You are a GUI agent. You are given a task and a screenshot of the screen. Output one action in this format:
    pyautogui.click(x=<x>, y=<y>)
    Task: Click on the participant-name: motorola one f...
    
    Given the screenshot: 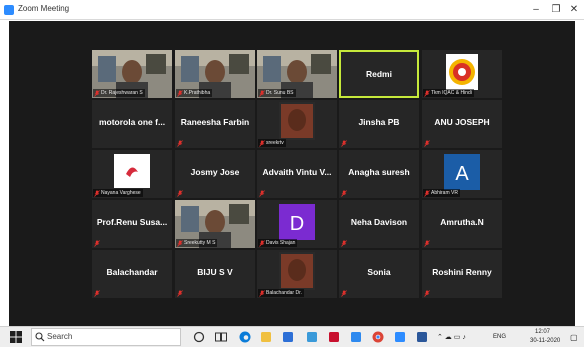 What is the action you would take?
    pyautogui.click(x=132, y=122)
    